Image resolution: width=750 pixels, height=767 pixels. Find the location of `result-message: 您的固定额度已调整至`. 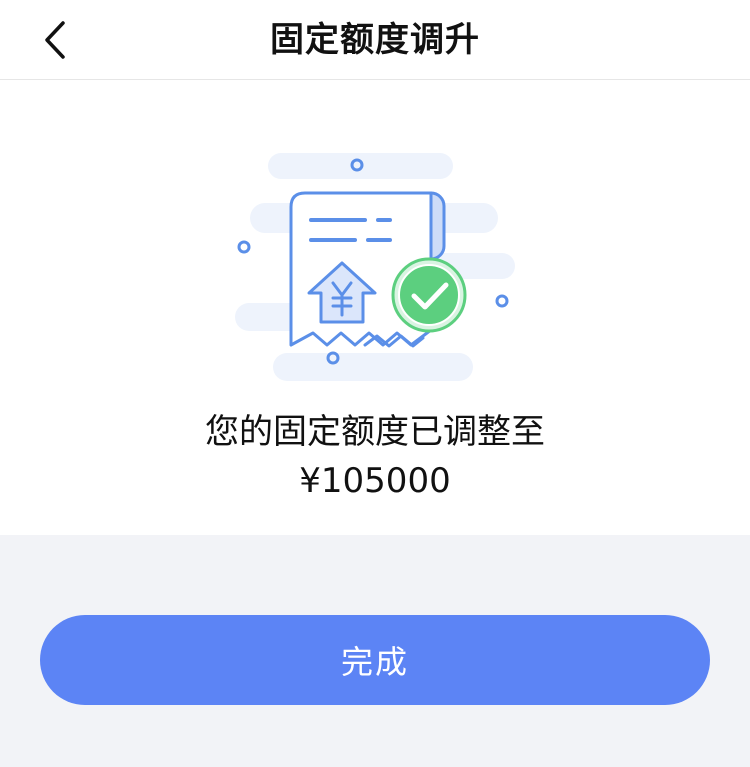

result-message: 您的固定额度已调整至 is located at coordinates (375, 432).